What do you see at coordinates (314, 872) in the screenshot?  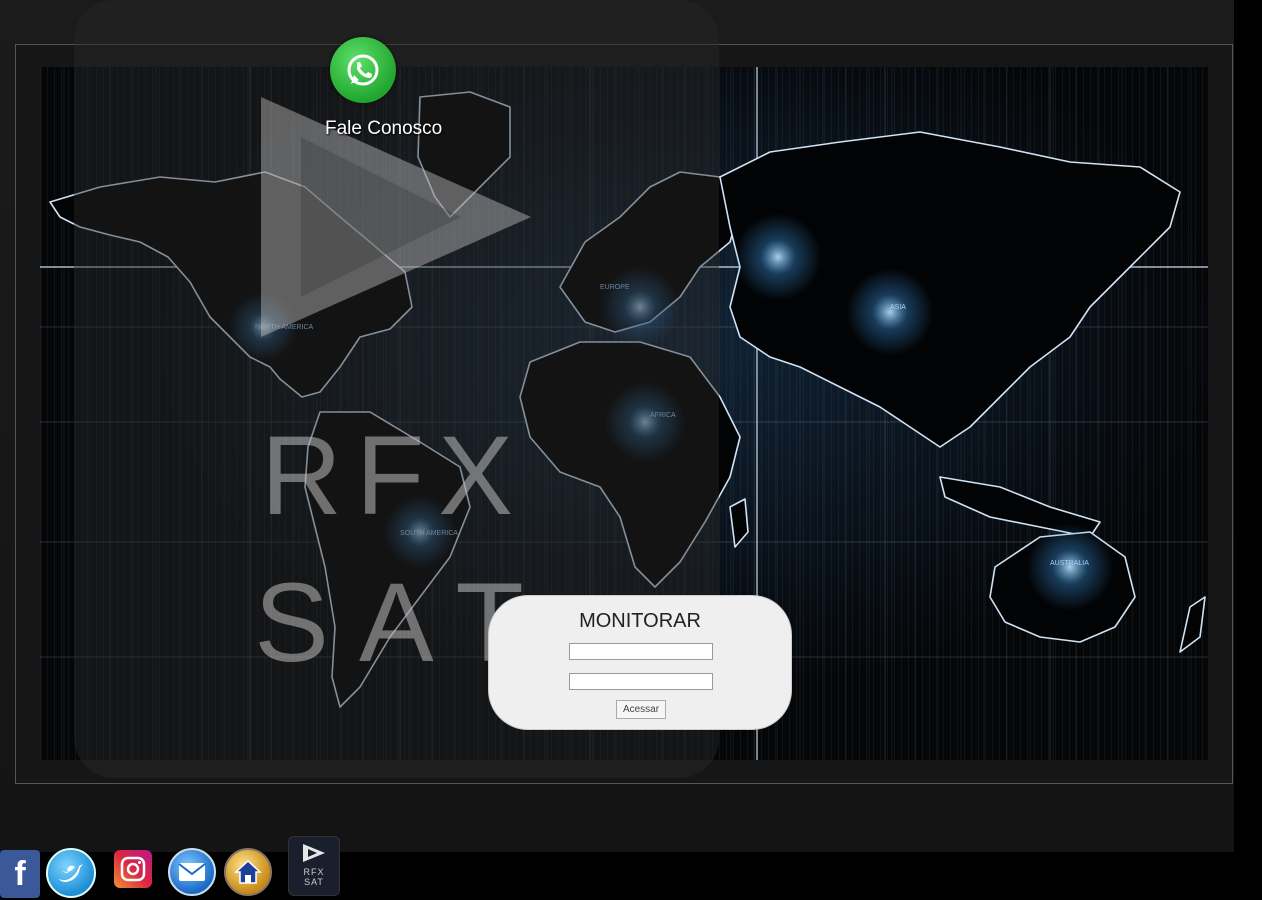 I see `rfx-small-line1: RFX` at bounding box center [314, 872].